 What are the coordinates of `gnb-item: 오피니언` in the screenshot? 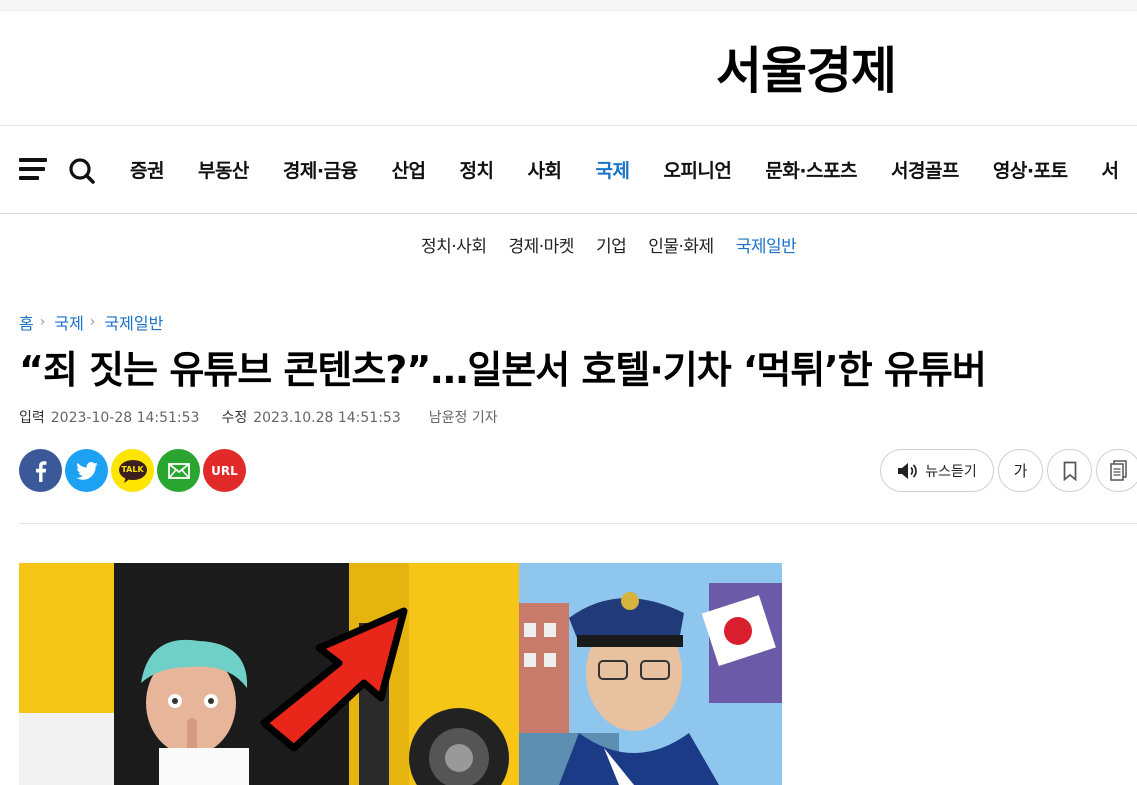 It's located at (697, 169).